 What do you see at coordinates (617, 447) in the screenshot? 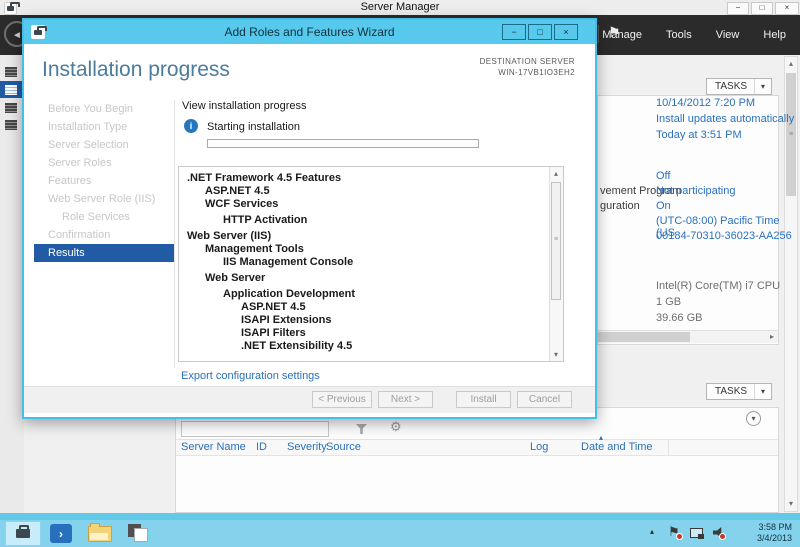
I see `column-date-time: Date and Time` at bounding box center [617, 447].